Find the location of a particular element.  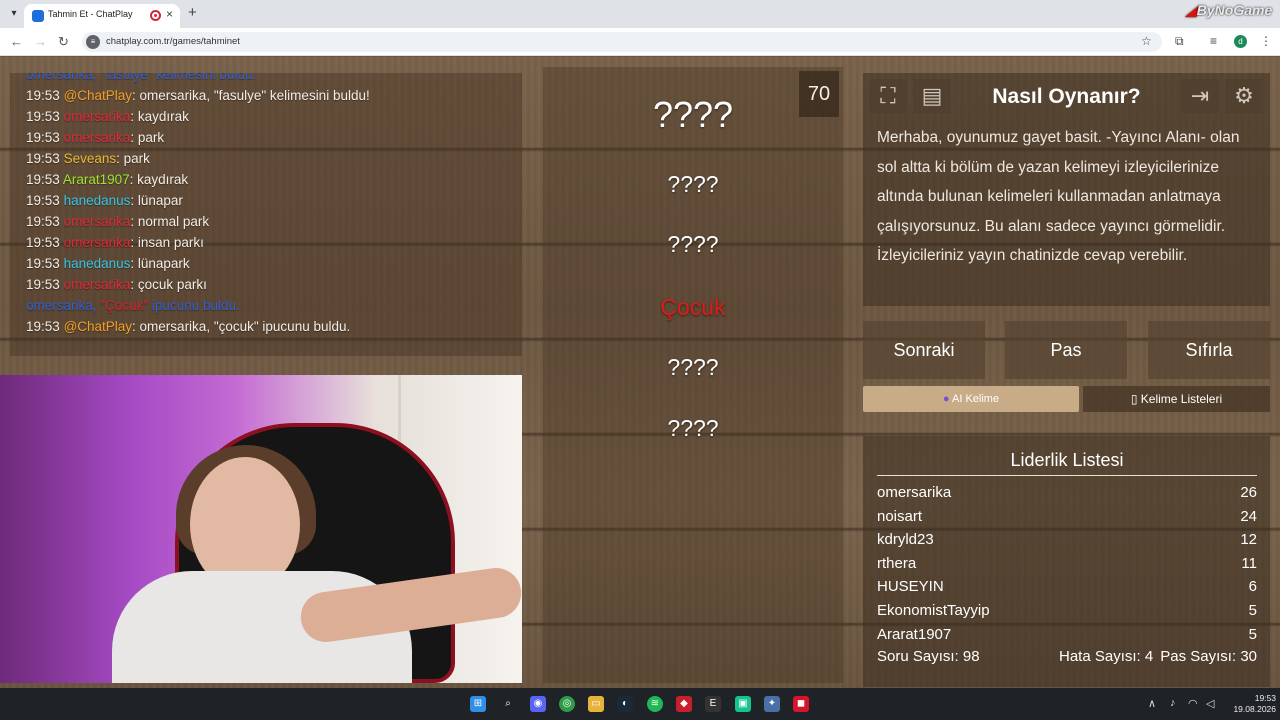

microphone-icon: ♪ is located at coordinates (1173, 703).